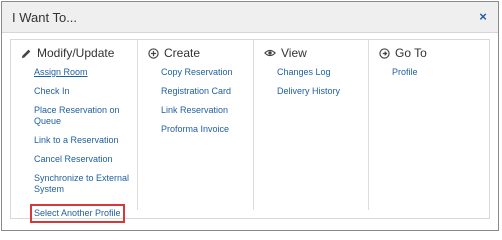 The image size is (502, 240). What do you see at coordinates (210, 129) in the screenshot?
I see `proforma-invoice-link: Proforma Invoice` at bounding box center [210, 129].